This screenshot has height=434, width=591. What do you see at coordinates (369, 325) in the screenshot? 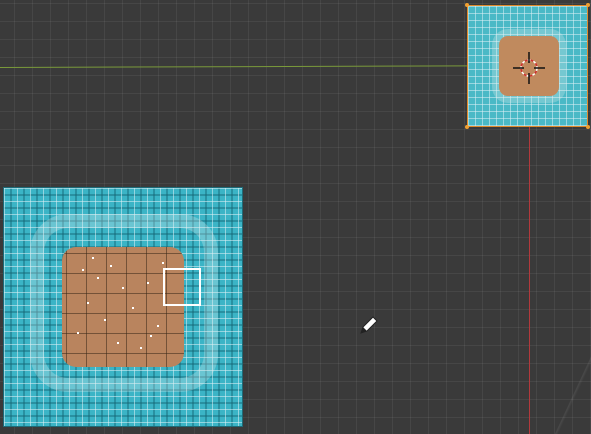
I see `pencil-cursor-icon` at bounding box center [369, 325].